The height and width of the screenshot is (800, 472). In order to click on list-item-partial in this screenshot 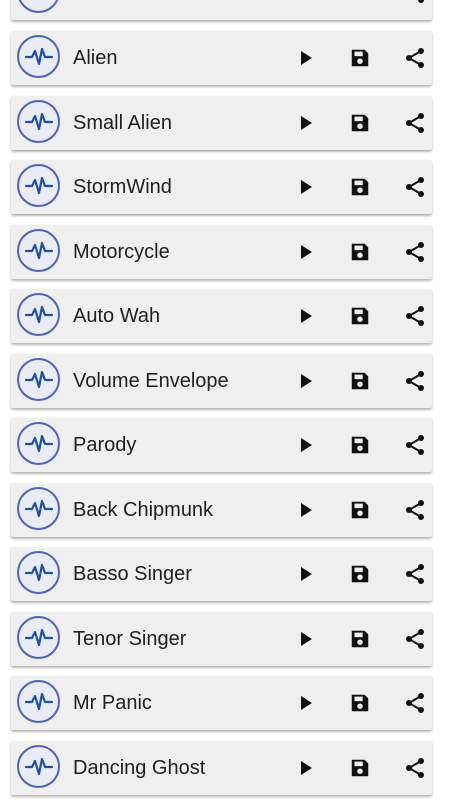, I will do `click(221, 10)`.